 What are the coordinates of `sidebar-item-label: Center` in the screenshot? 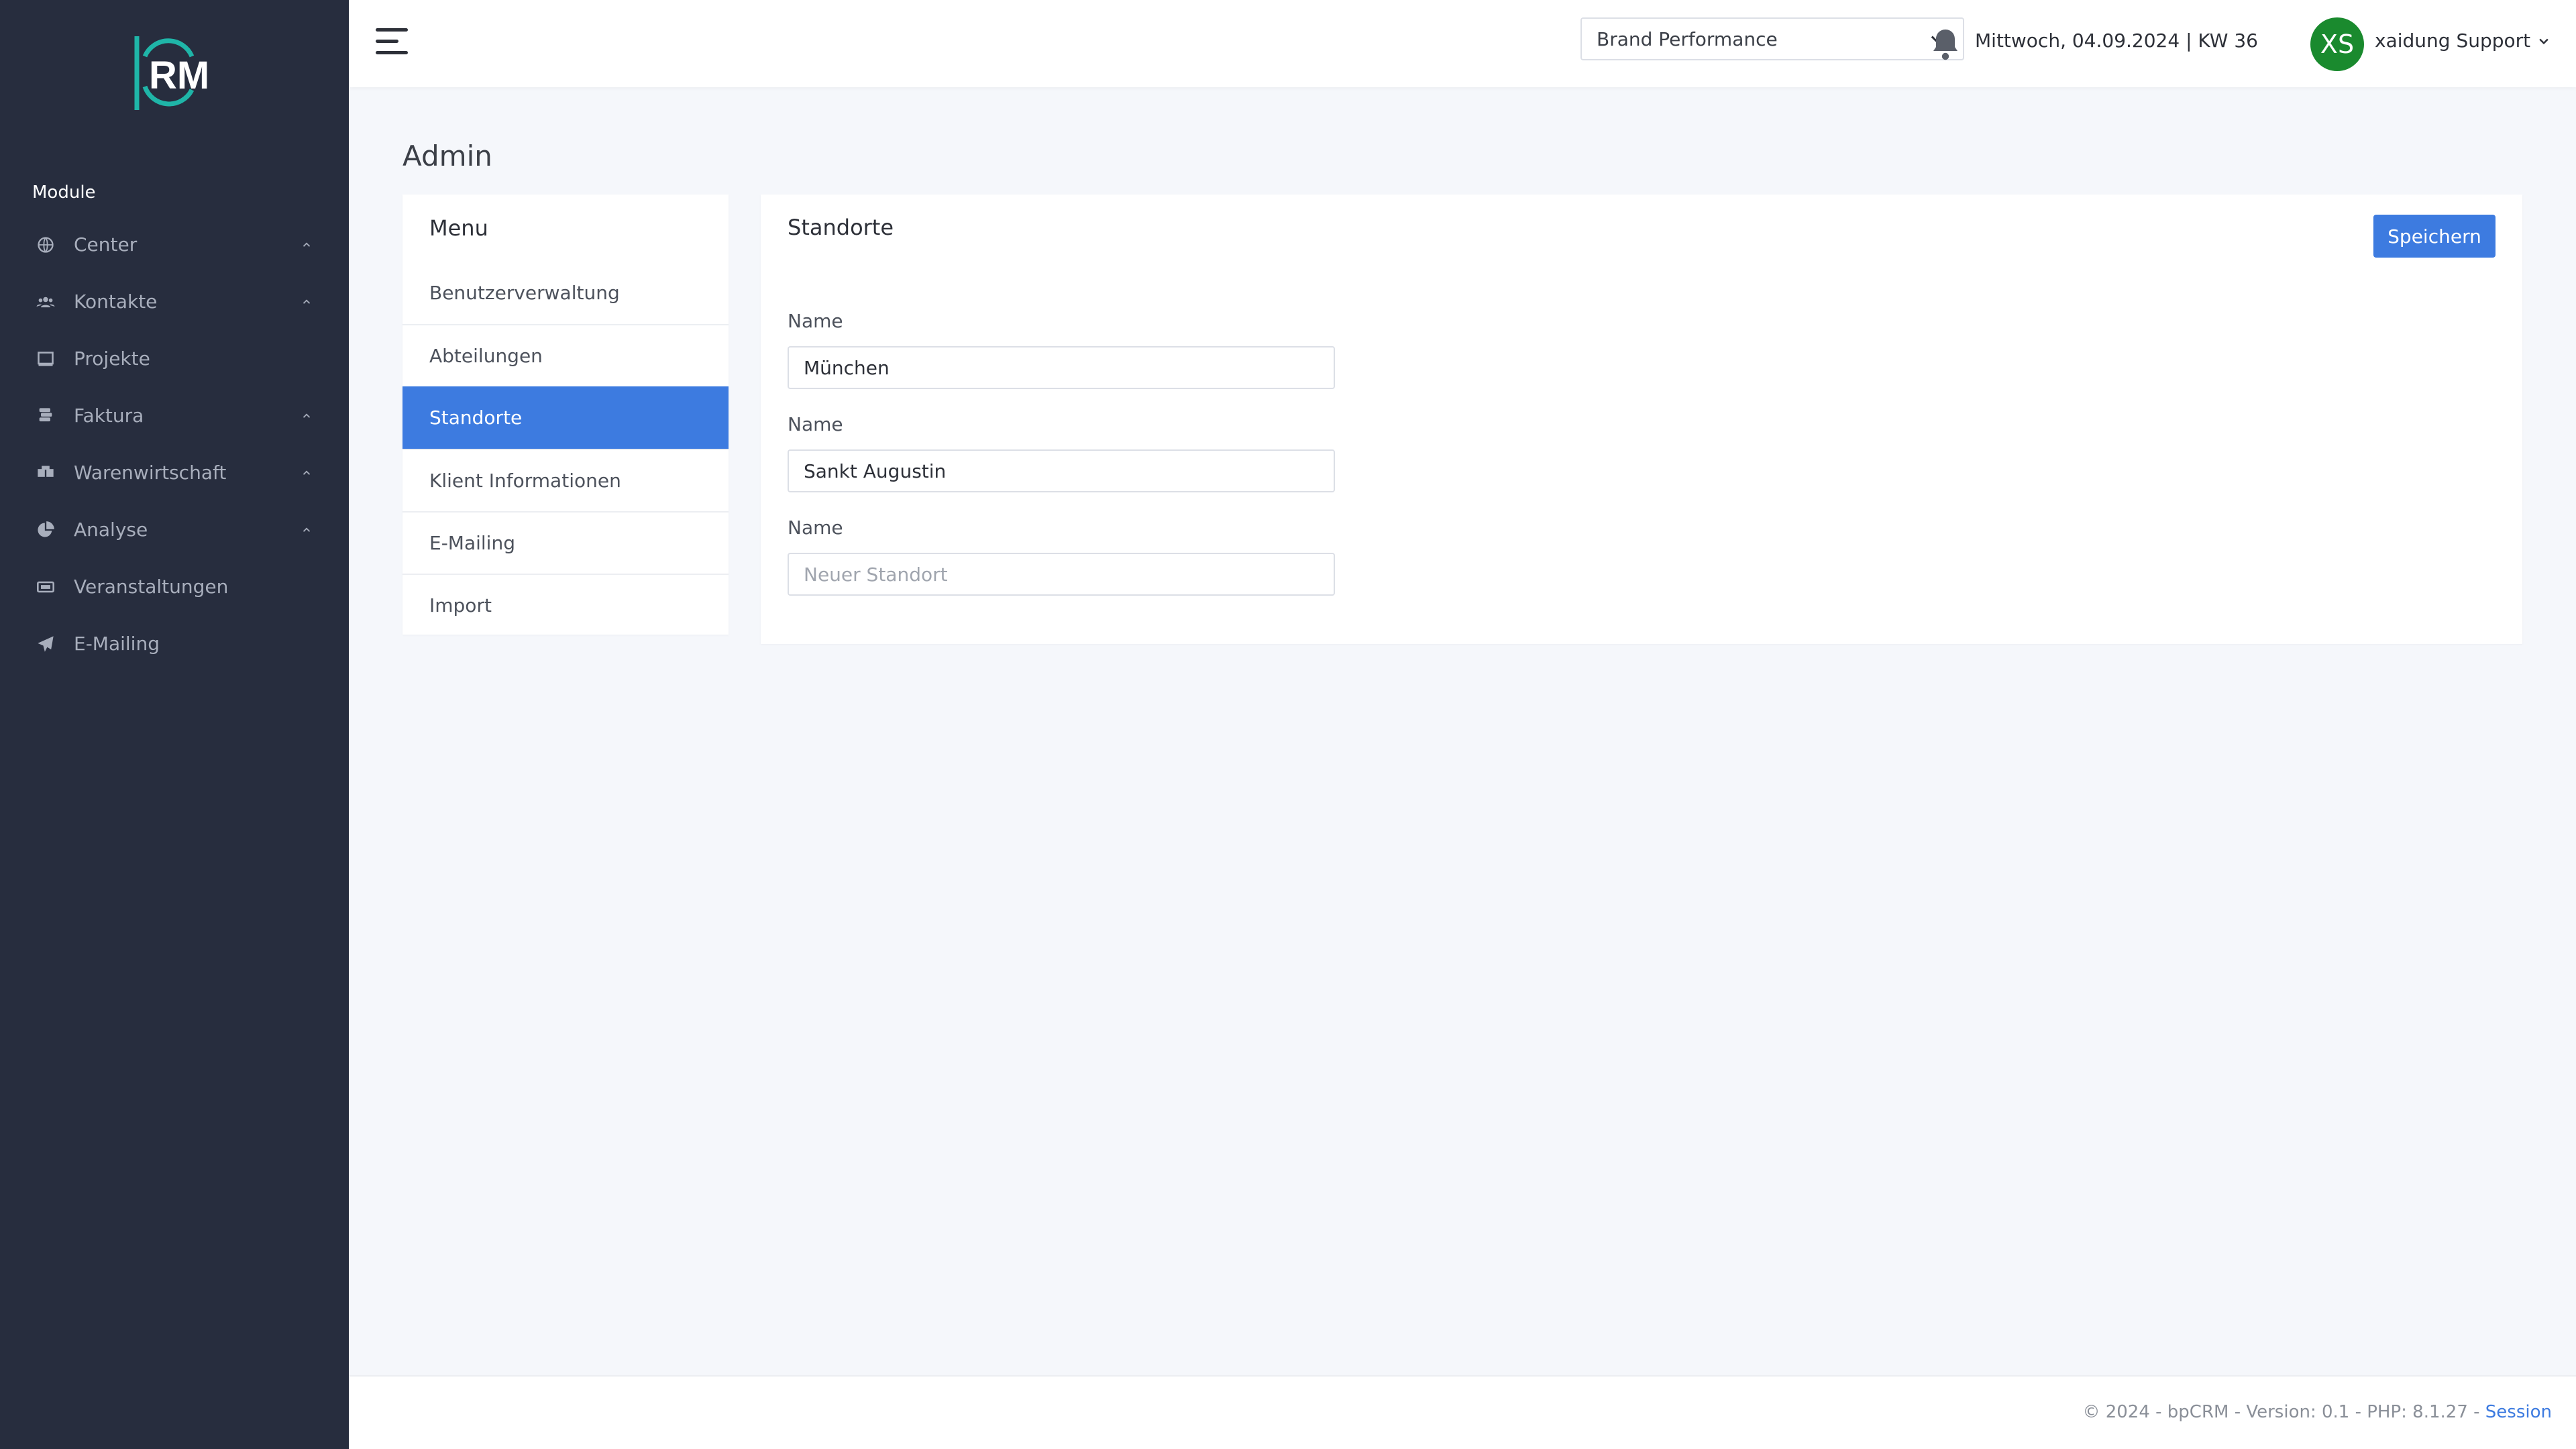 It's located at (106, 244).